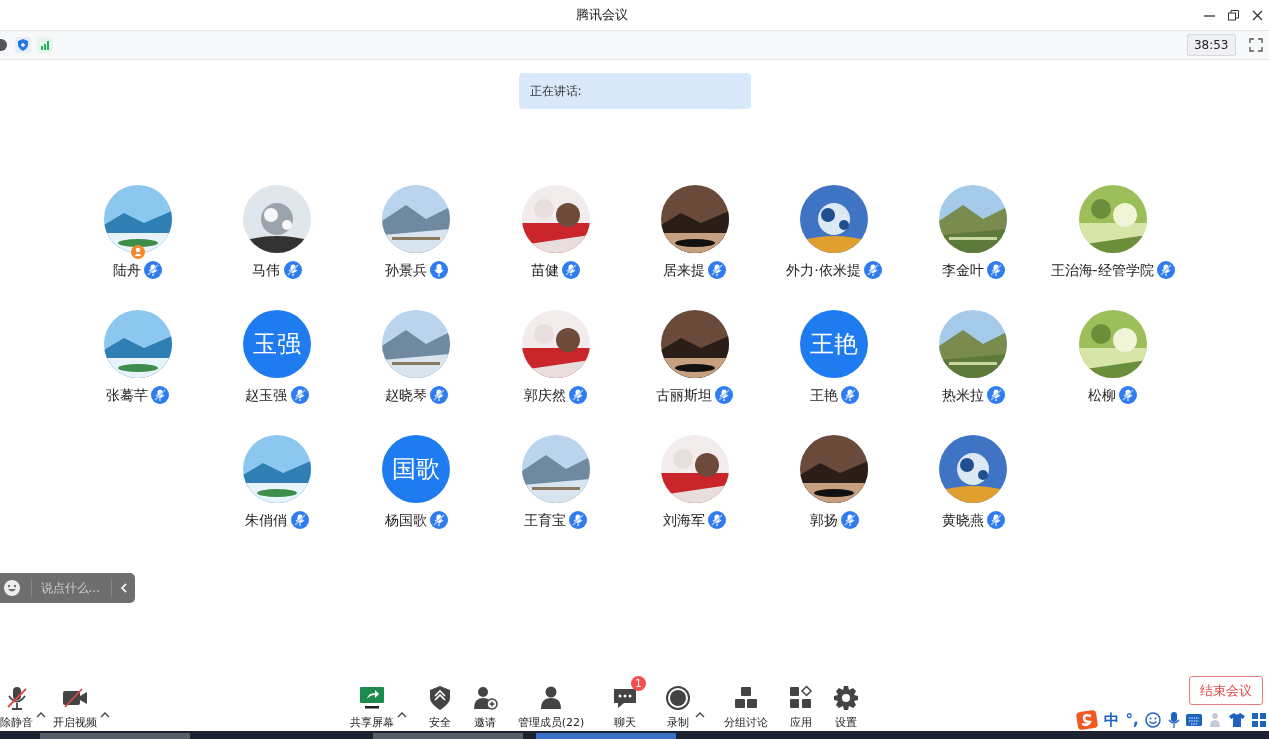 The width and height of the screenshot is (1269, 739). I want to click on participant-name: 朱俏俏, so click(266, 520).